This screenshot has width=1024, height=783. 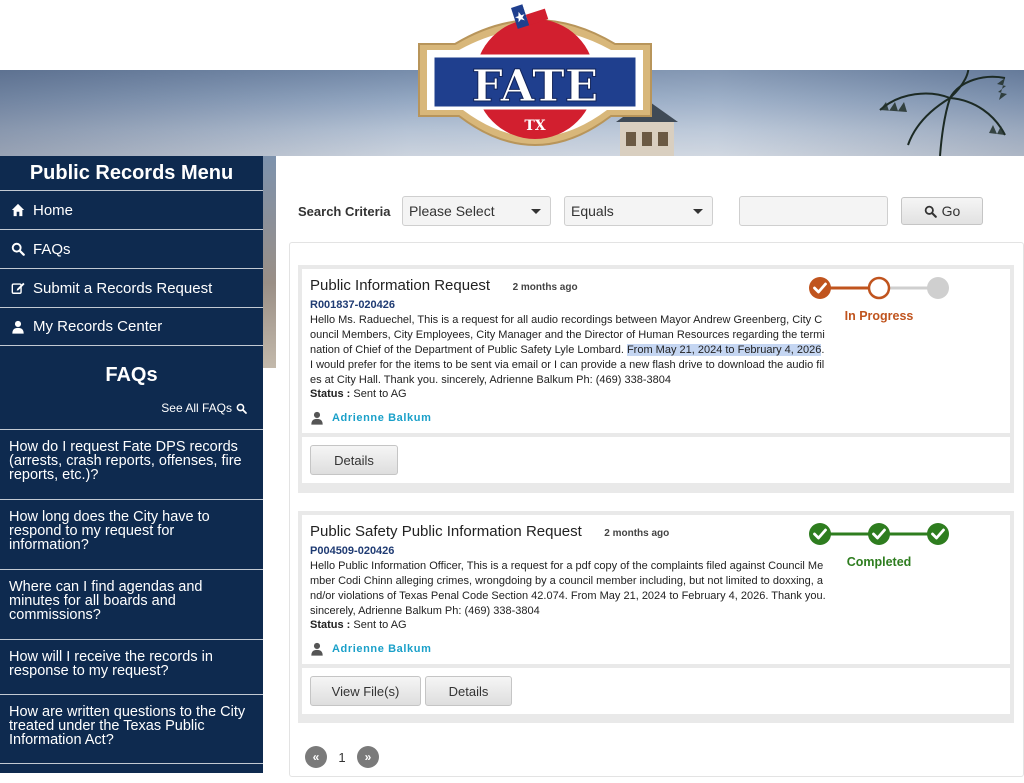 I want to click on edit-icon, so click(x=18, y=288).